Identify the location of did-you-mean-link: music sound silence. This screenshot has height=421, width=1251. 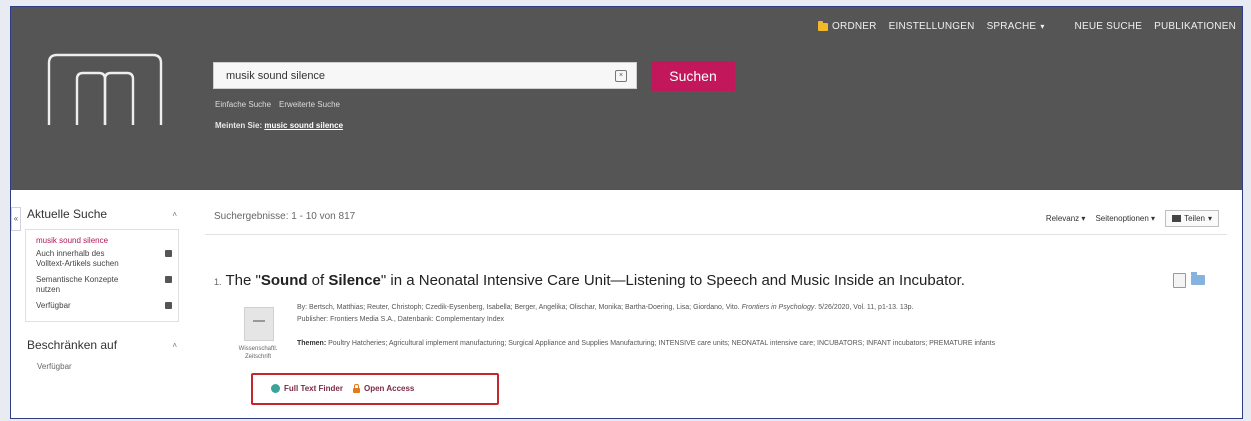
(303, 125).